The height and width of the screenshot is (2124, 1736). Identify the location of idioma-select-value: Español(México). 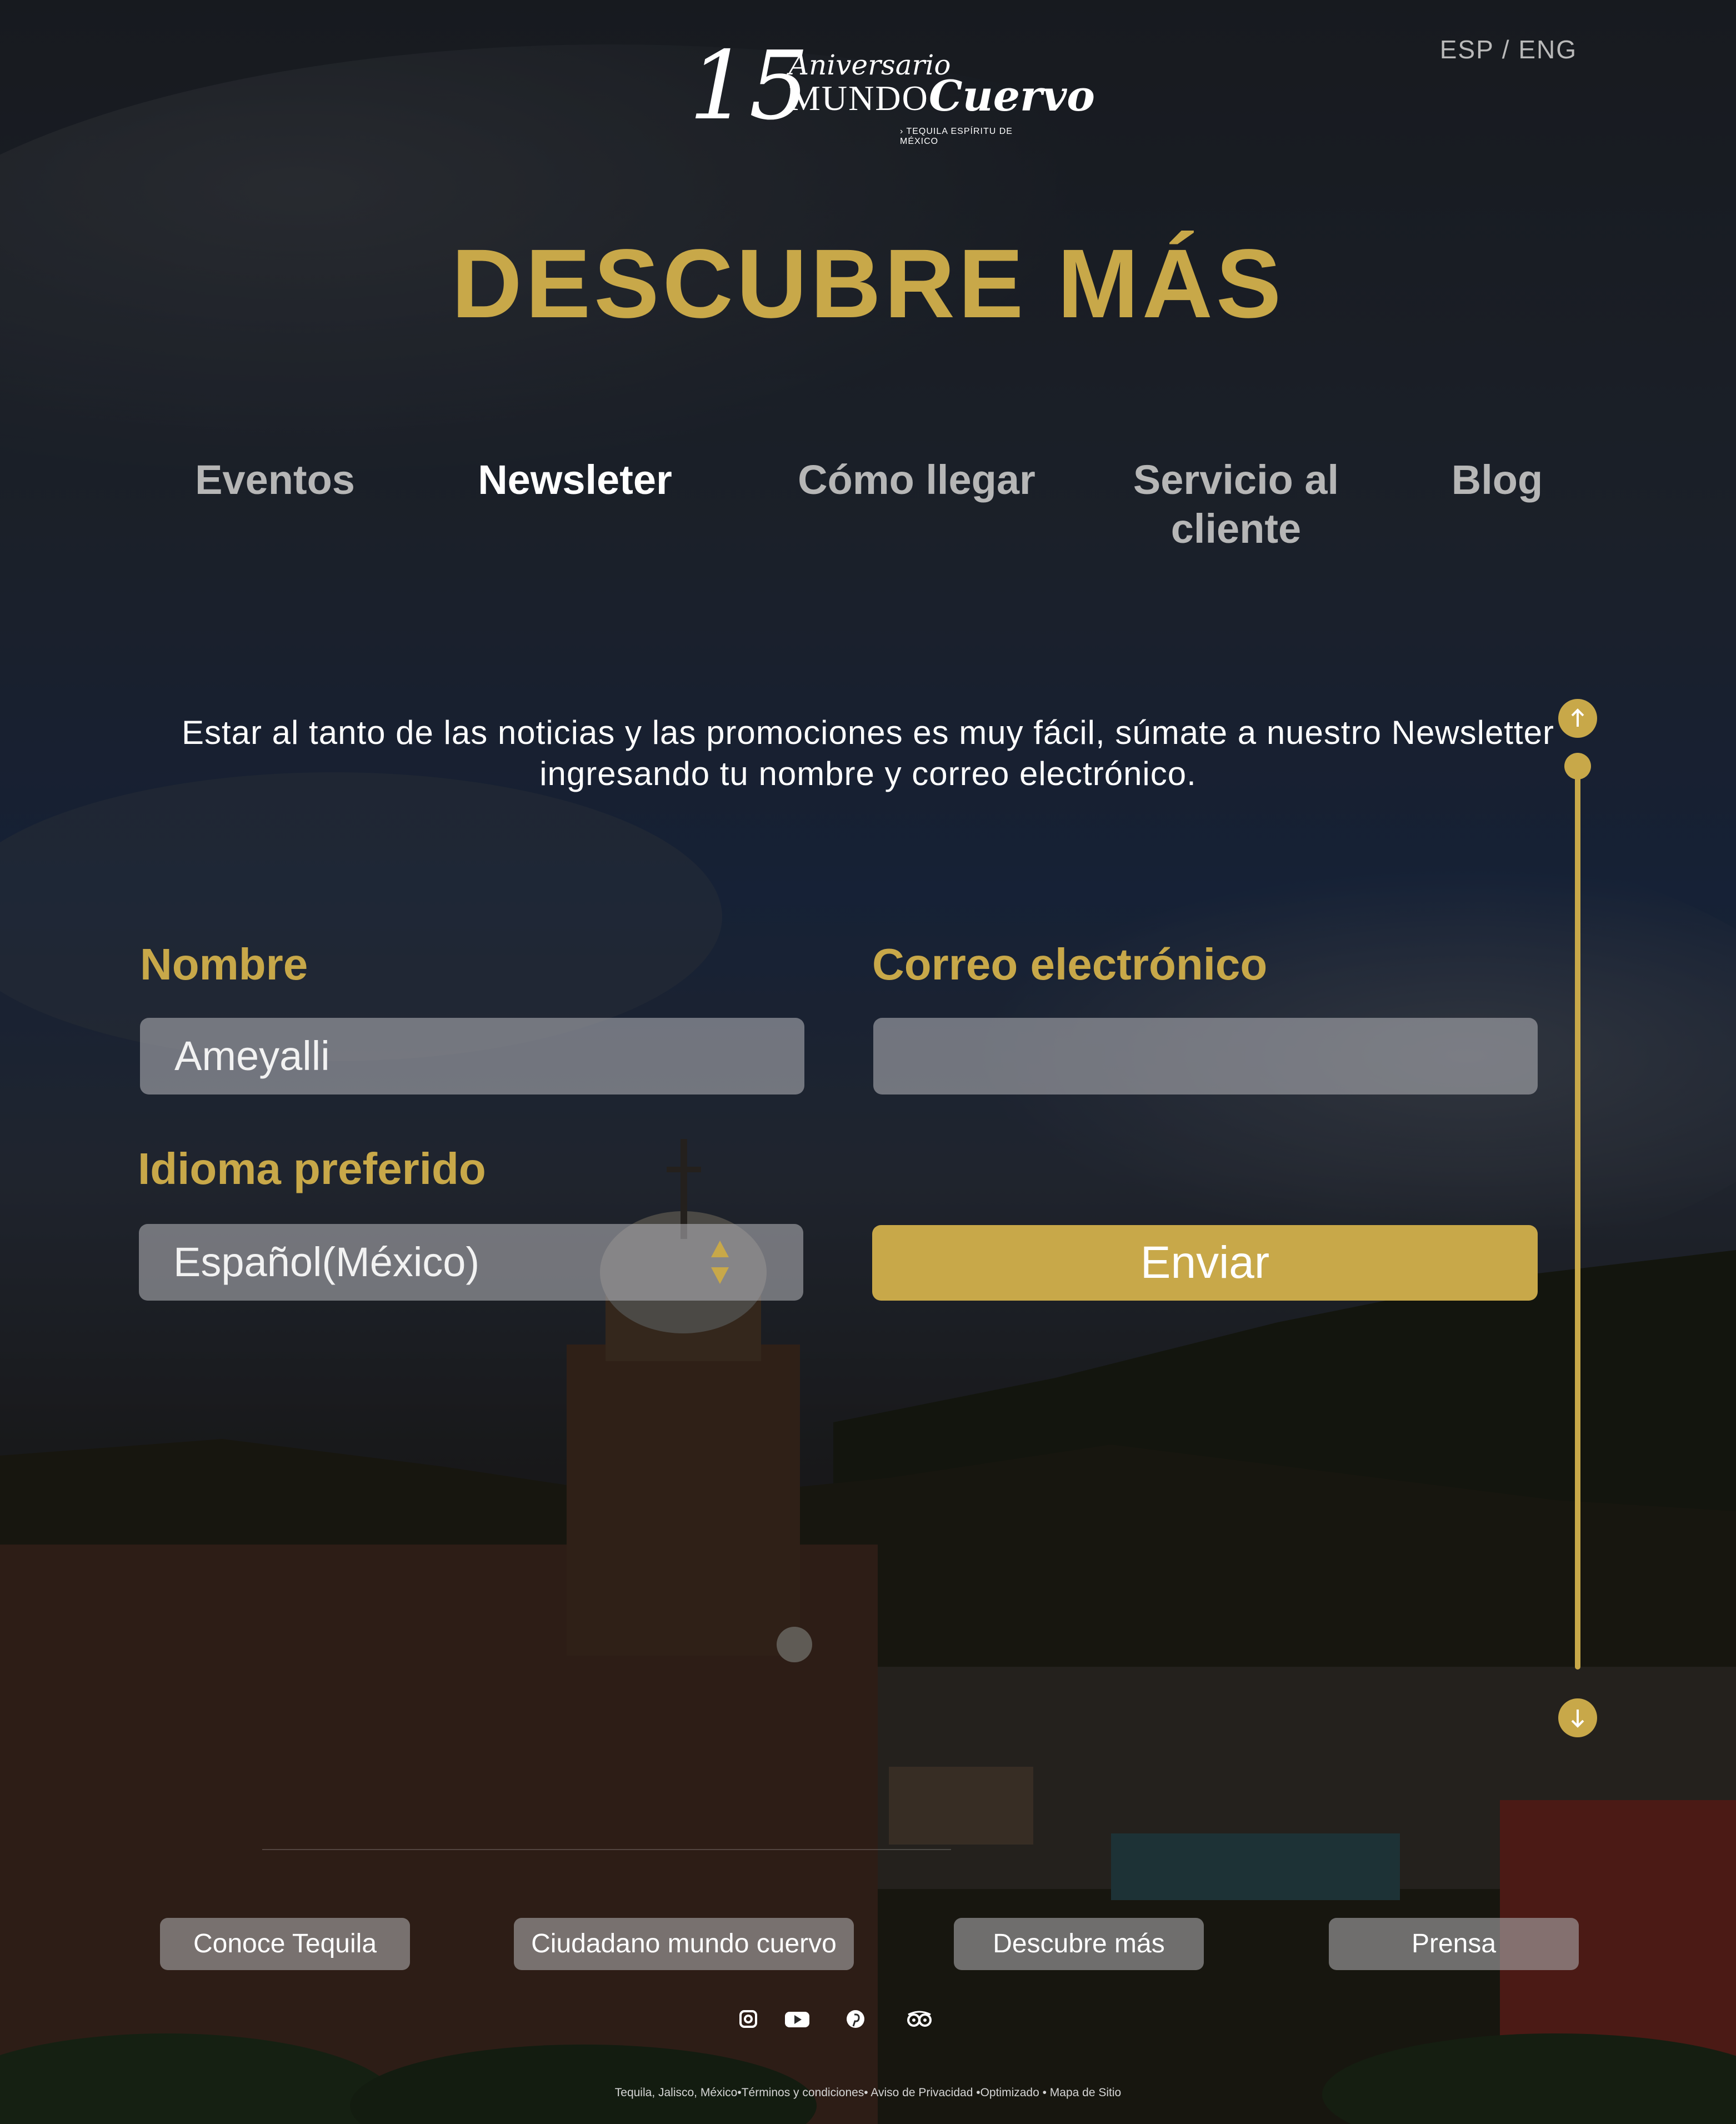
(326, 1262).